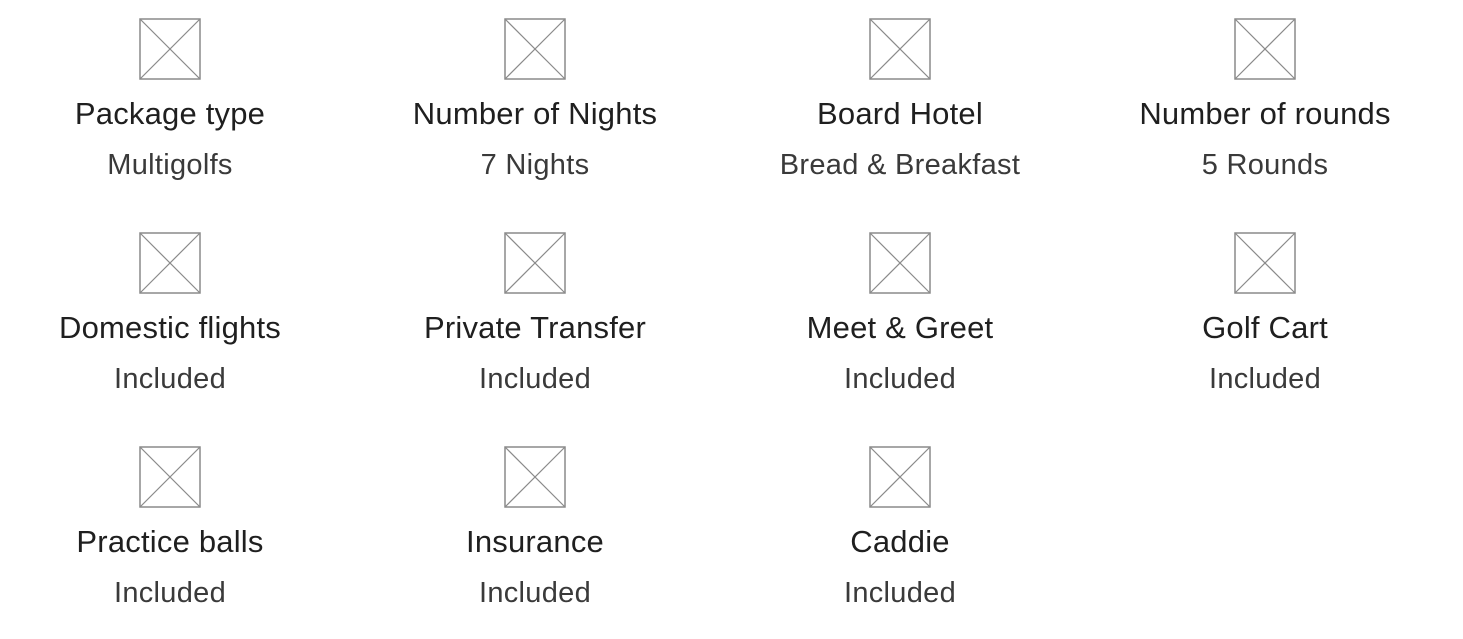  What do you see at coordinates (535, 541) in the screenshot?
I see `feature-label: Insurance` at bounding box center [535, 541].